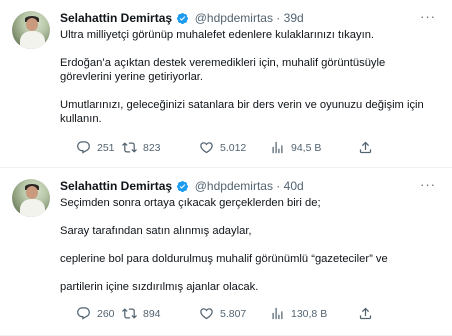 The image size is (452, 336). I want to click on timestamp: 39d, so click(294, 18).